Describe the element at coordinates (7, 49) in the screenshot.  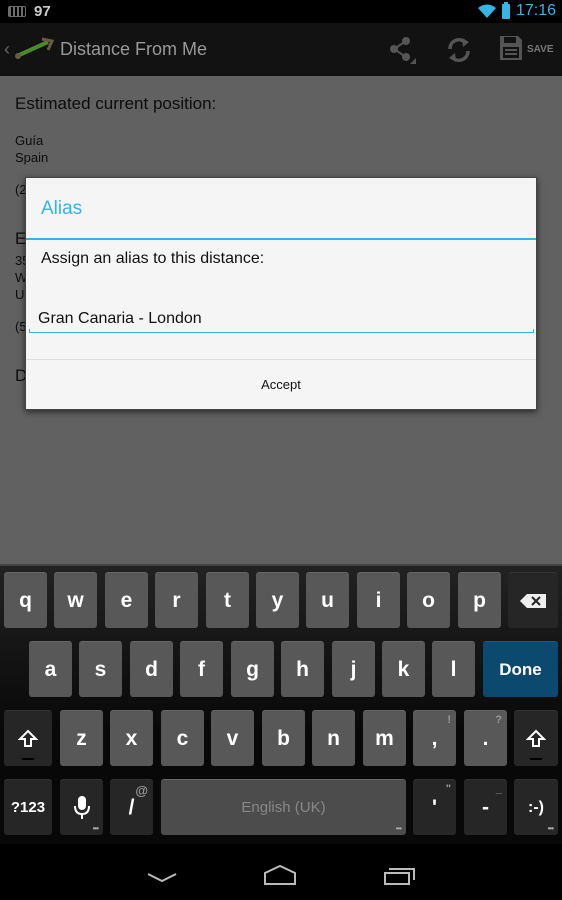
I see `up-chevron-icon: ‹` at that location.